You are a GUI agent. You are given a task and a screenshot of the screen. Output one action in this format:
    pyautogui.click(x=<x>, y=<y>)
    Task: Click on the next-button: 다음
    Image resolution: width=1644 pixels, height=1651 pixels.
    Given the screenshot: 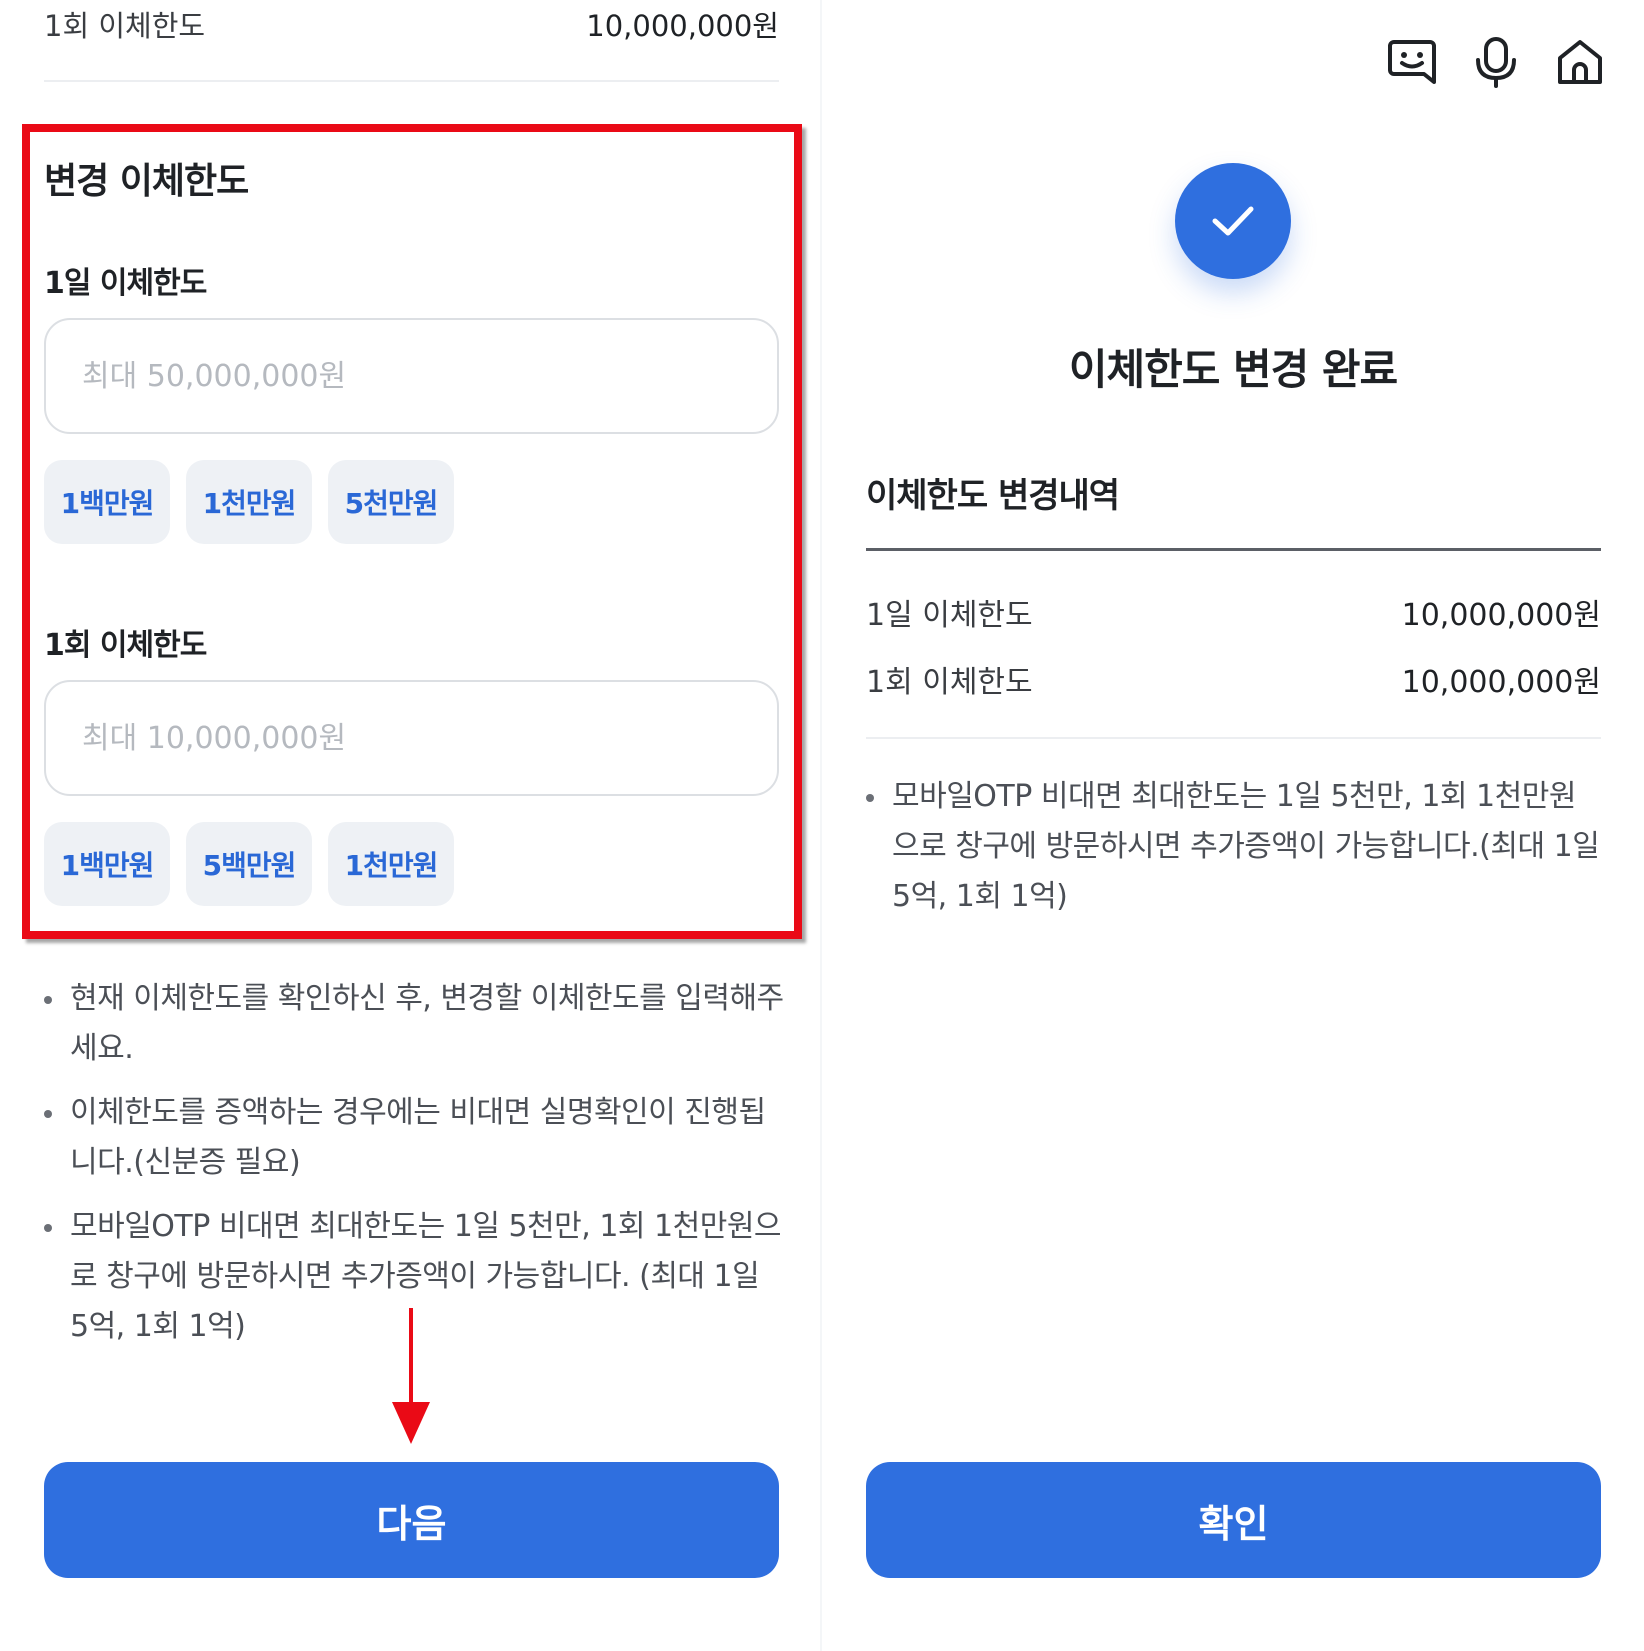 What is the action you would take?
    pyautogui.click(x=411, y=1520)
    